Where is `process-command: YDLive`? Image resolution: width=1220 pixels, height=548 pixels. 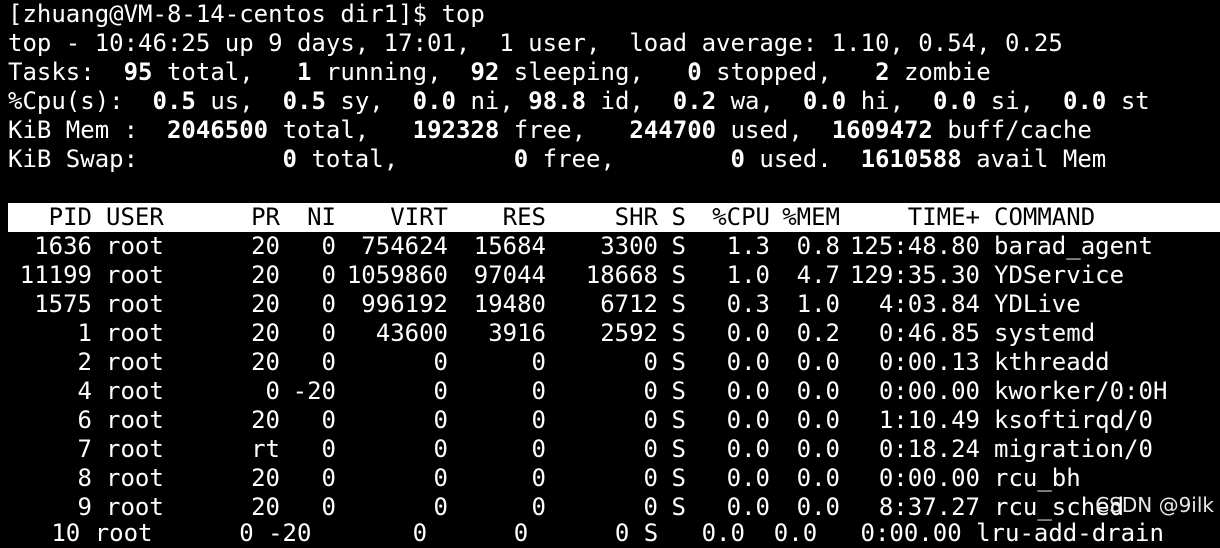
process-command: YDLive is located at coordinates (1037, 304).